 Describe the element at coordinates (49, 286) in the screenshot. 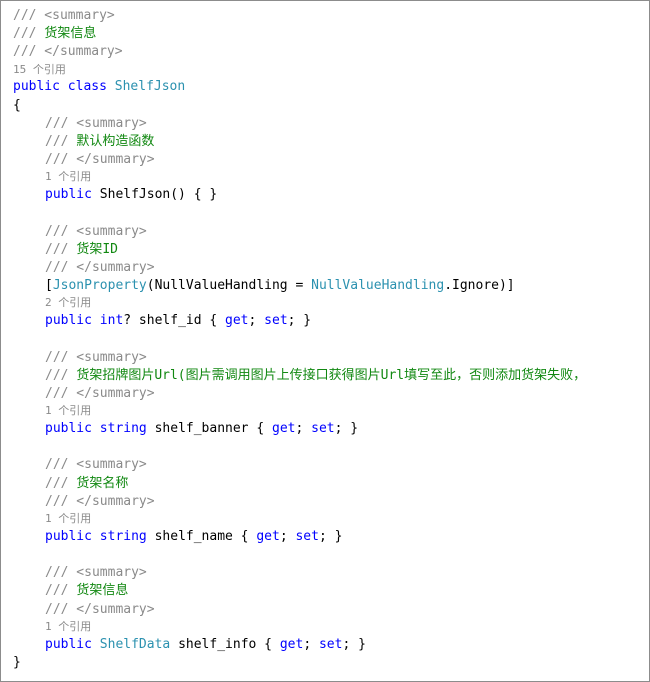

I see `code-token: [` at that location.